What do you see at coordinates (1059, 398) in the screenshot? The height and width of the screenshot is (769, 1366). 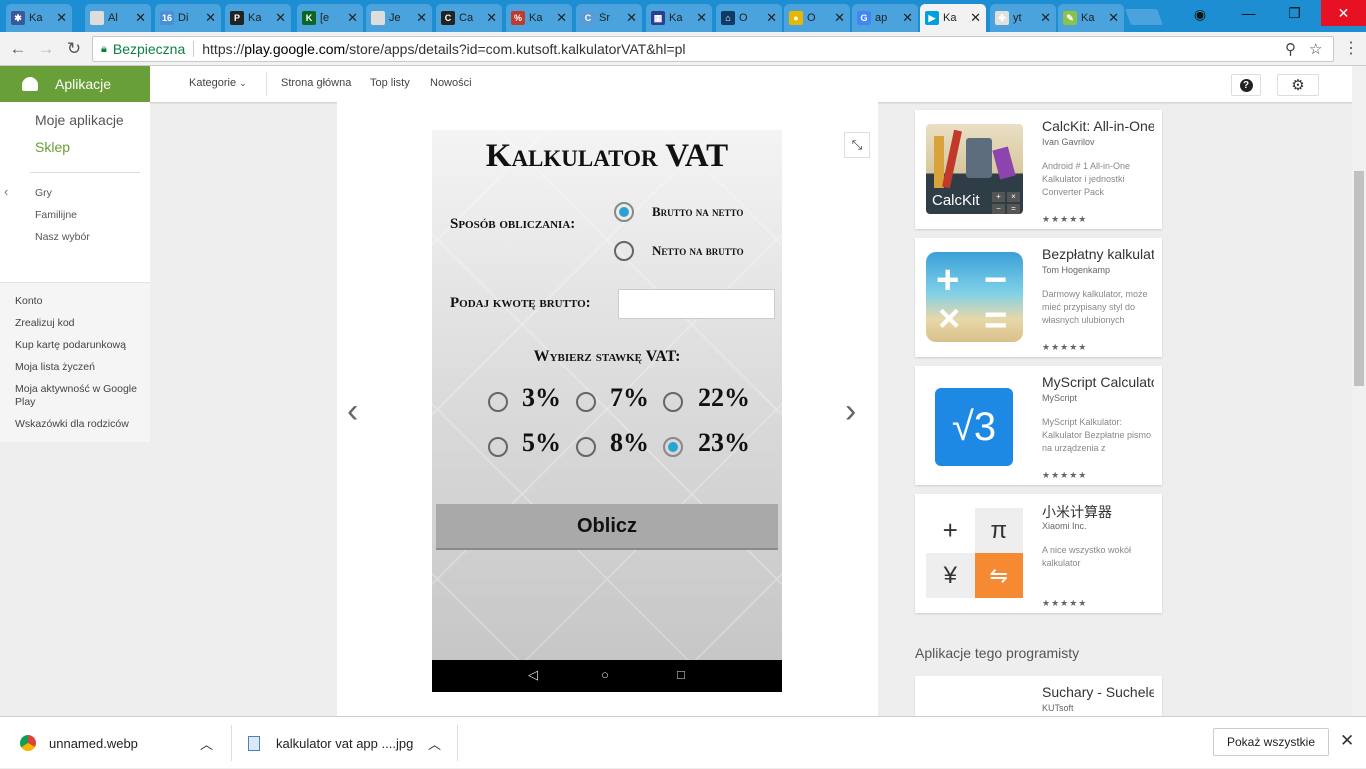 I see `card-developer: MyScript` at bounding box center [1059, 398].